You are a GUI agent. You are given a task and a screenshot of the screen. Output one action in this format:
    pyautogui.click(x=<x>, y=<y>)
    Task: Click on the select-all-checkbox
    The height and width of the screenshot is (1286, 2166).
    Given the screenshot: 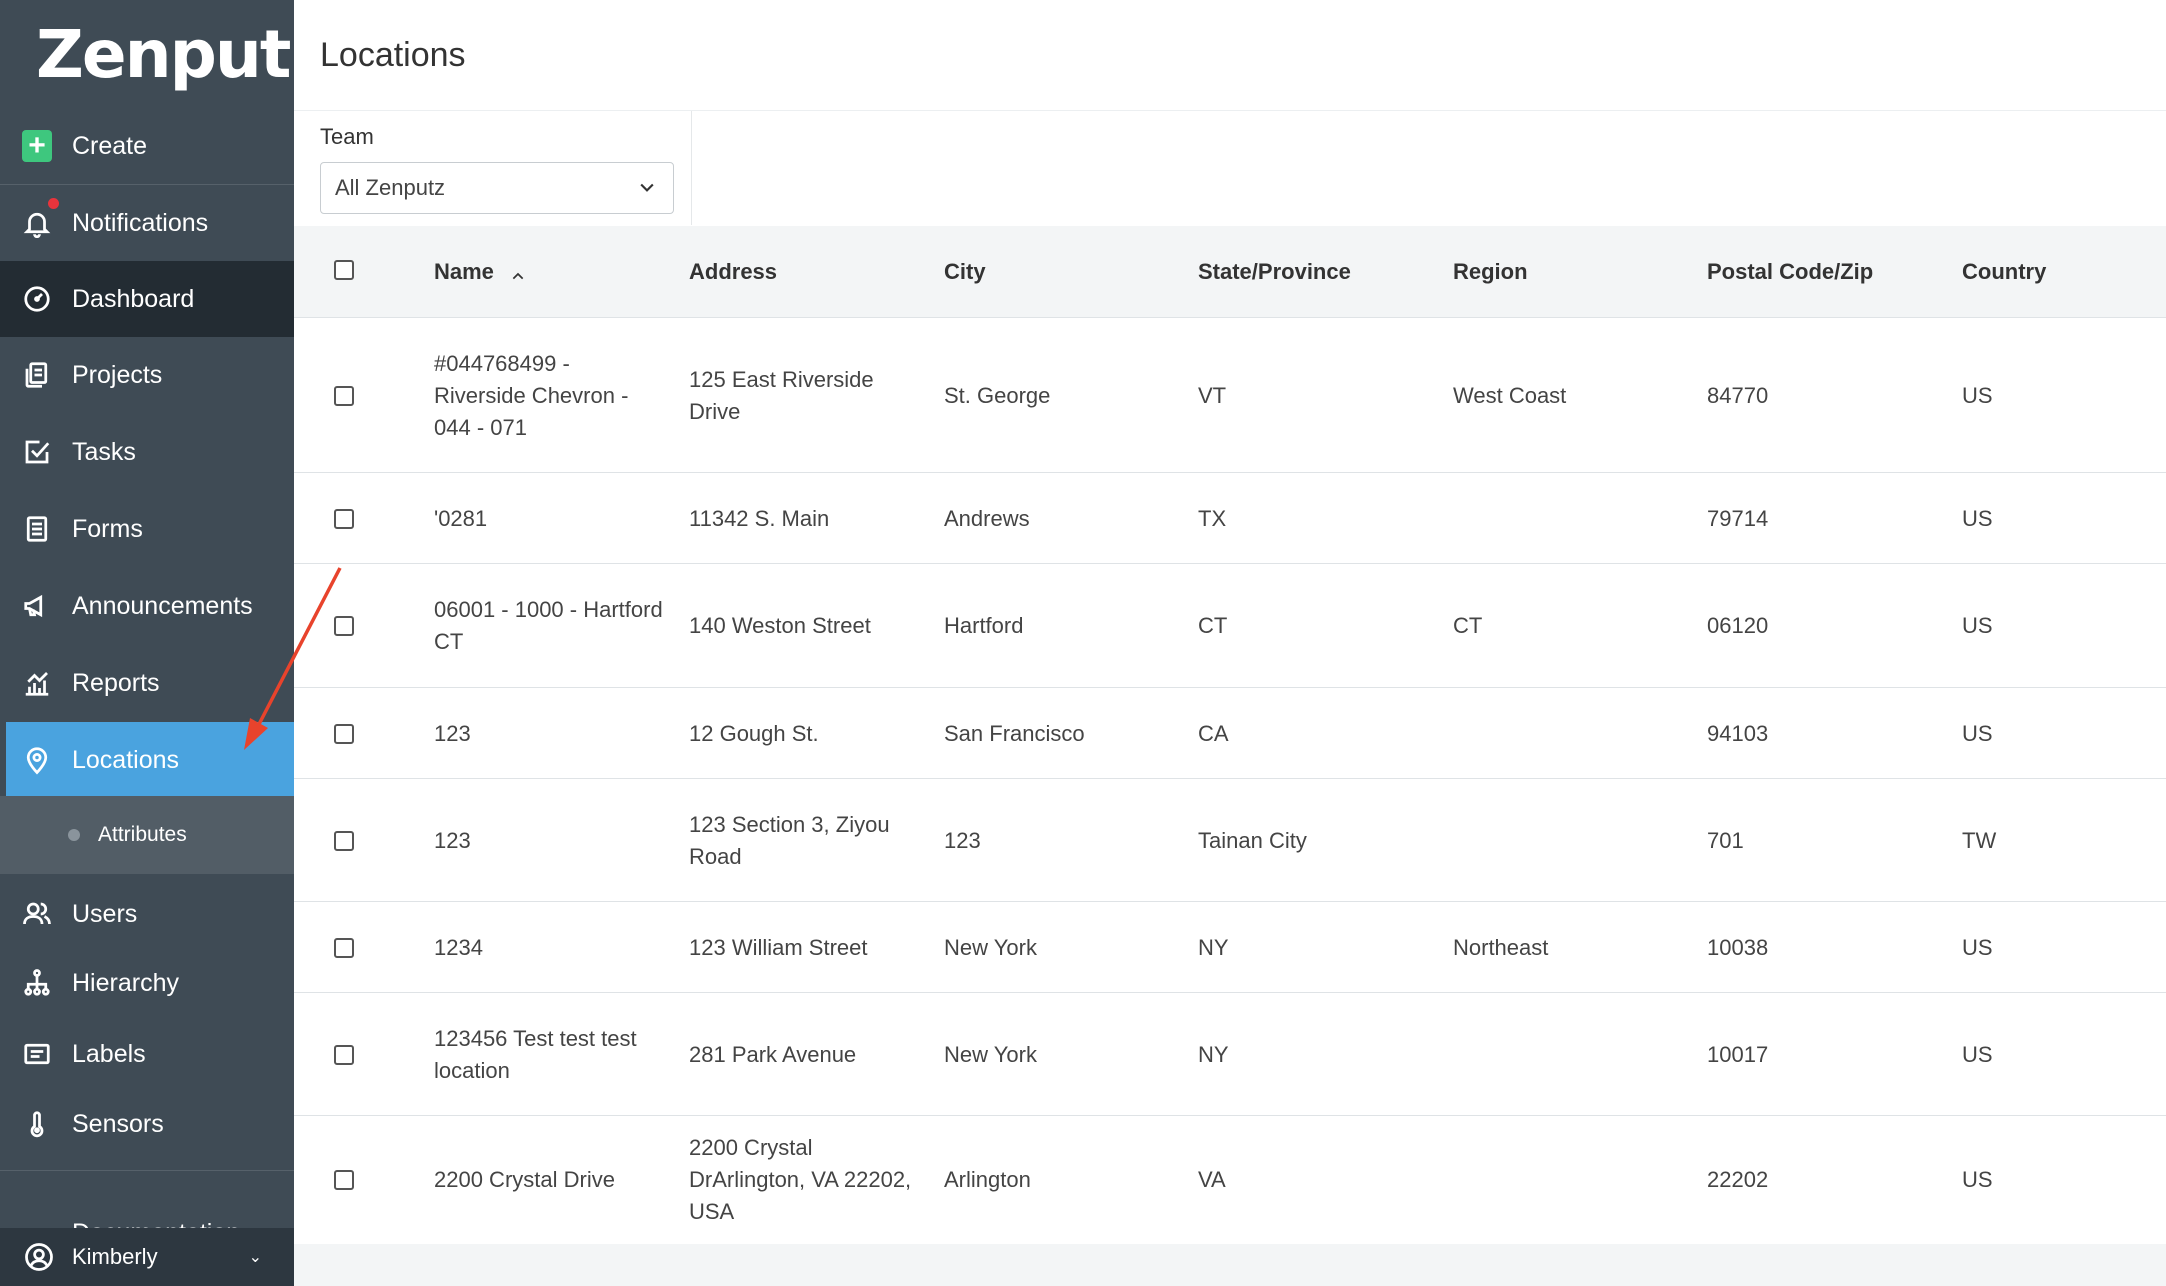 What is the action you would take?
    pyautogui.click(x=344, y=270)
    